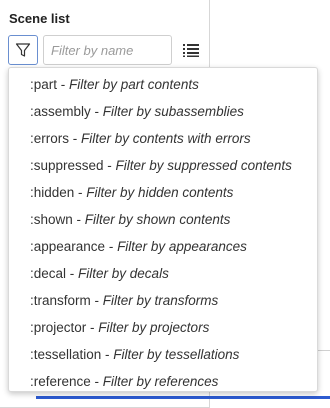  Describe the element at coordinates (176, 354) in the screenshot. I see `filter-description: Filter by tessellations` at that location.